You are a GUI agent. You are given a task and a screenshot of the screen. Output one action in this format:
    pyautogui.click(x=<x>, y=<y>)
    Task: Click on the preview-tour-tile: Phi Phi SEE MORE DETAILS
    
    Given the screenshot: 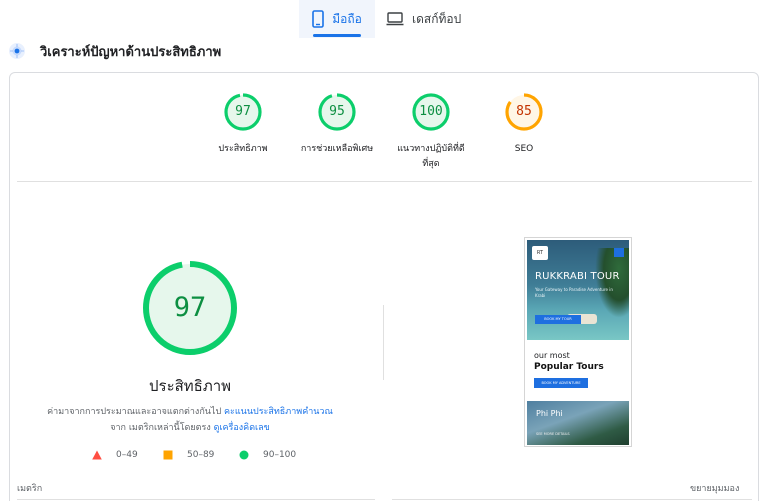 What is the action you would take?
    pyautogui.click(x=578, y=423)
    